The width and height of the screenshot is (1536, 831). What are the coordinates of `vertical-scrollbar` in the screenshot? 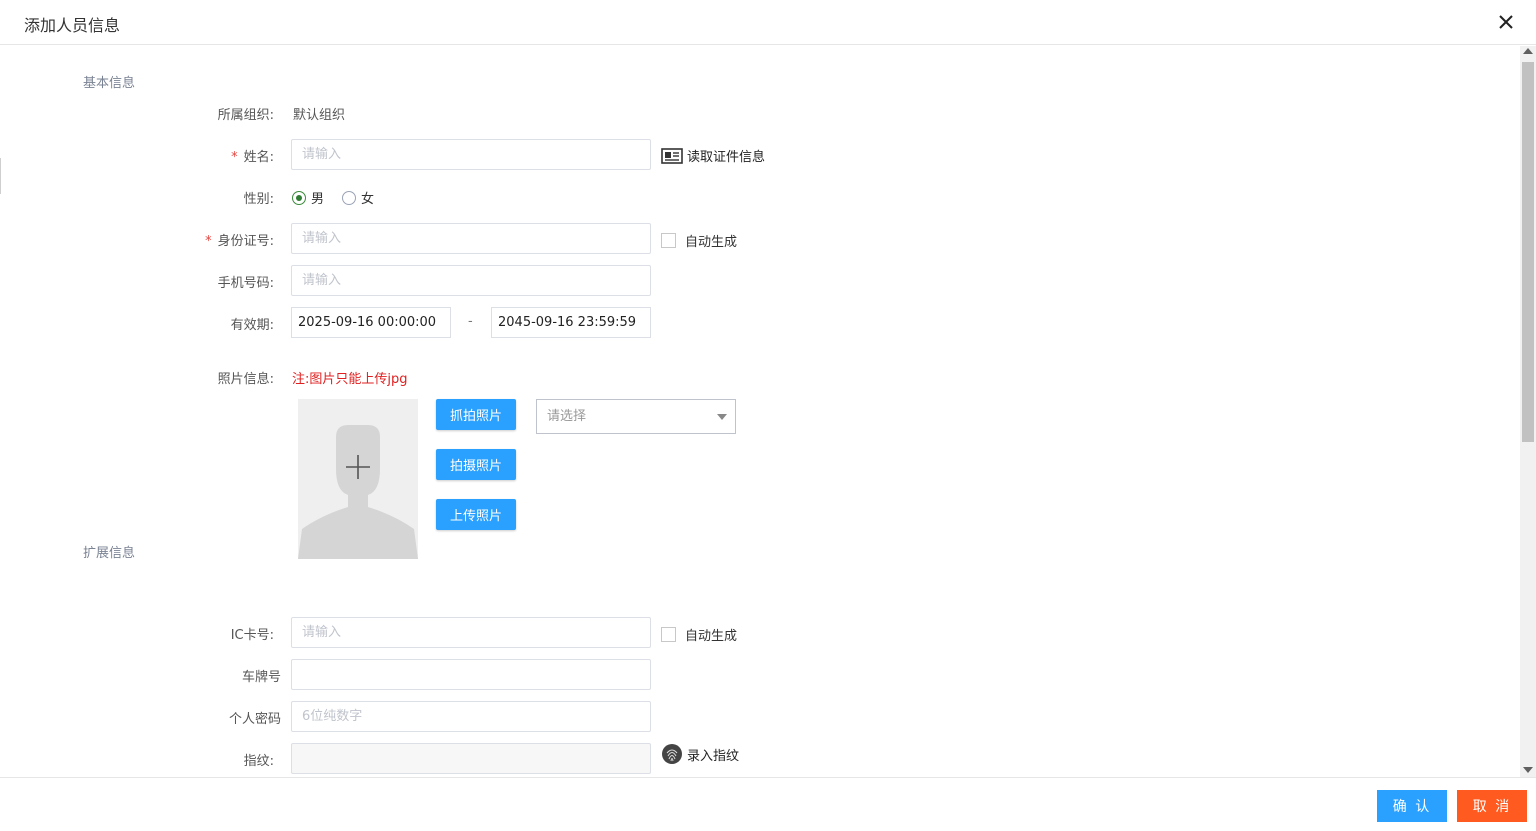 It's located at (1528, 411).